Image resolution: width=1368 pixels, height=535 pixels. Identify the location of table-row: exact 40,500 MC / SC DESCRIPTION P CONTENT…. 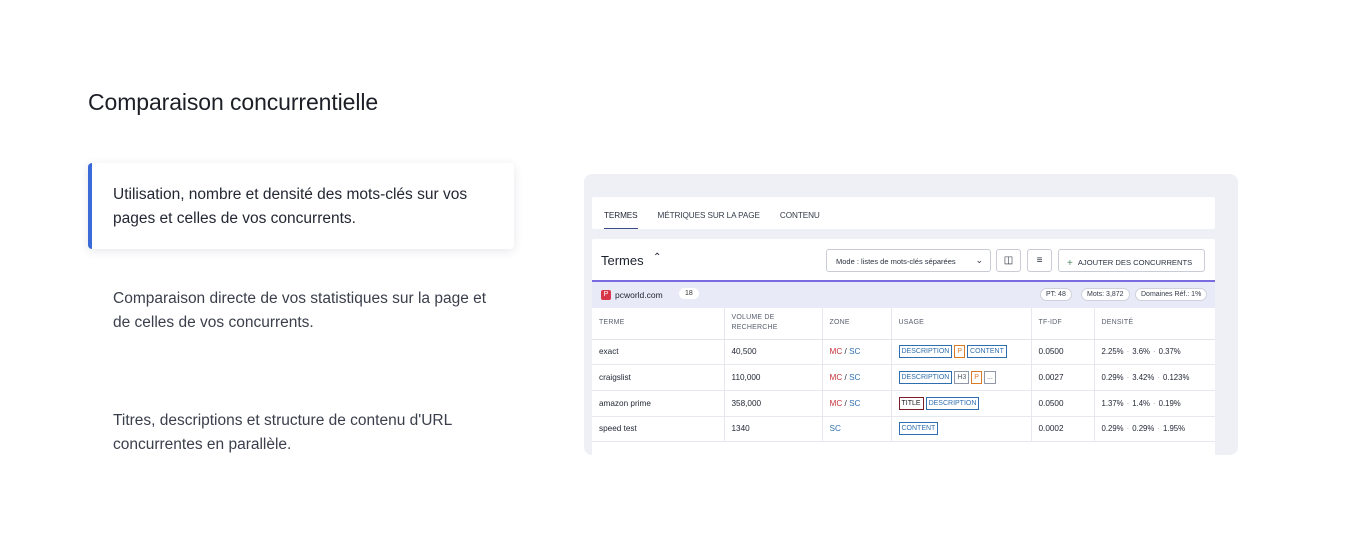
(903, 352).